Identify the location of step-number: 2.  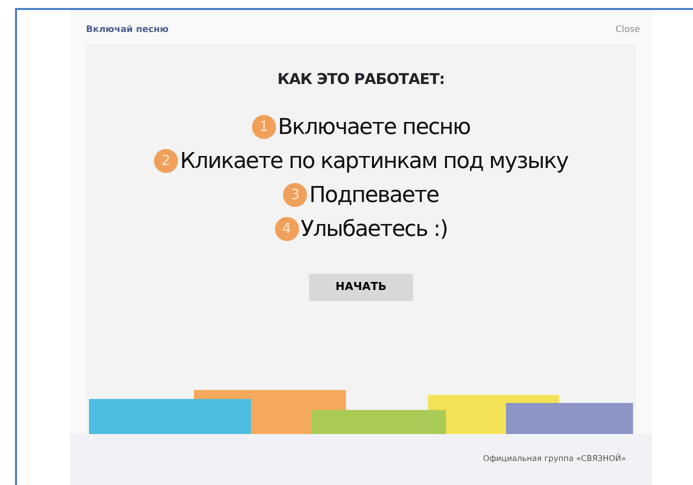
(166, 161).